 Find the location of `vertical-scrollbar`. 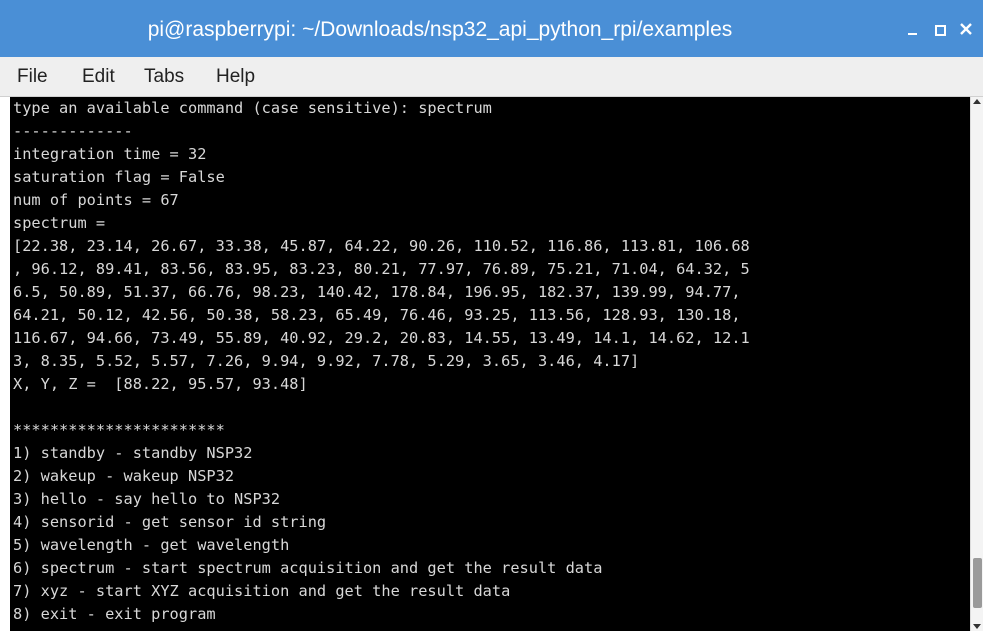

vertical-scrollbar is located at coordinates (976, 364).